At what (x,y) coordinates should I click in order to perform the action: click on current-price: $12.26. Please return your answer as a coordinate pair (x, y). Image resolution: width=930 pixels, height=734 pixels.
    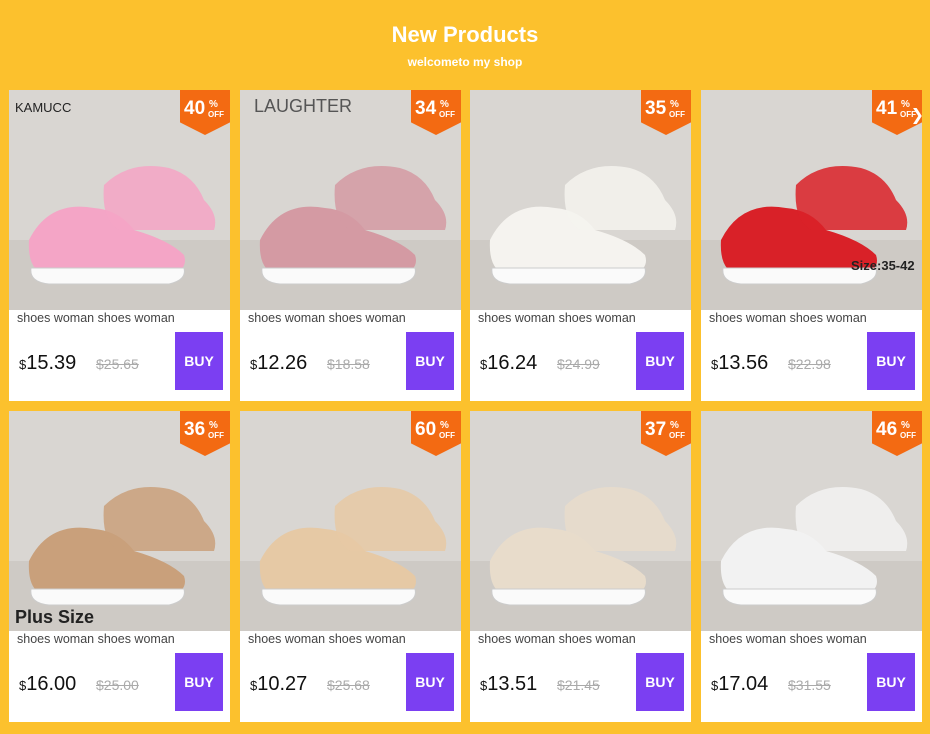
    Looking at the image, I should click on (278, 363).